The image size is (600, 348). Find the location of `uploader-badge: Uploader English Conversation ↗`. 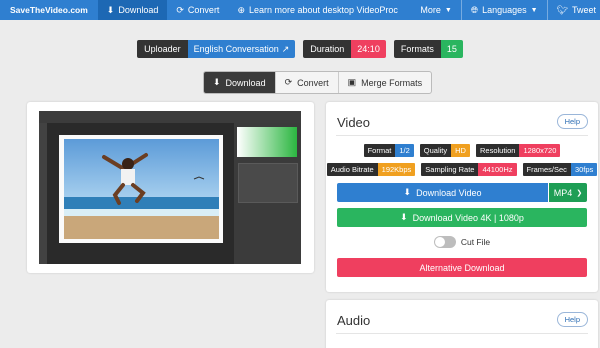

uploader-badge: Uploader English Conversation ↗ is located at coordinates (216, 49).